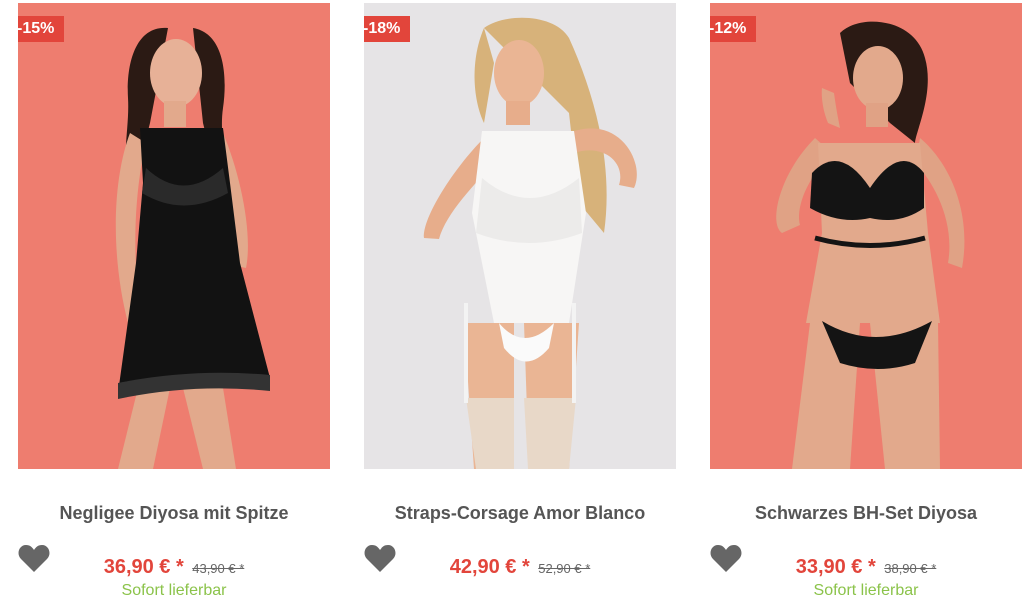  I want to click on old-price: 52,90 € *, so click(564, 568).